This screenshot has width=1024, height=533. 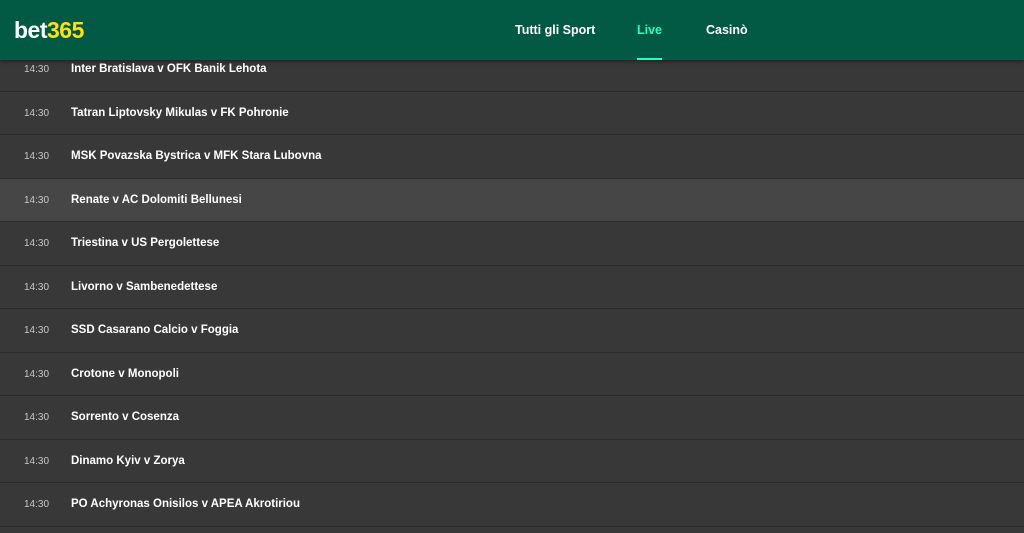 I want to click on event-row: 14:30 Dinamo Kyiv v Zorya, so click(x=512, y=461).